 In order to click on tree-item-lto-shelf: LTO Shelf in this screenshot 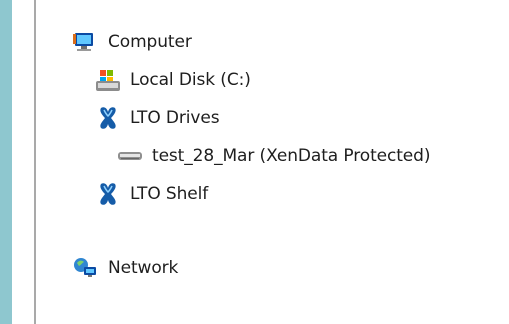, I will do `click(151, 194)`.